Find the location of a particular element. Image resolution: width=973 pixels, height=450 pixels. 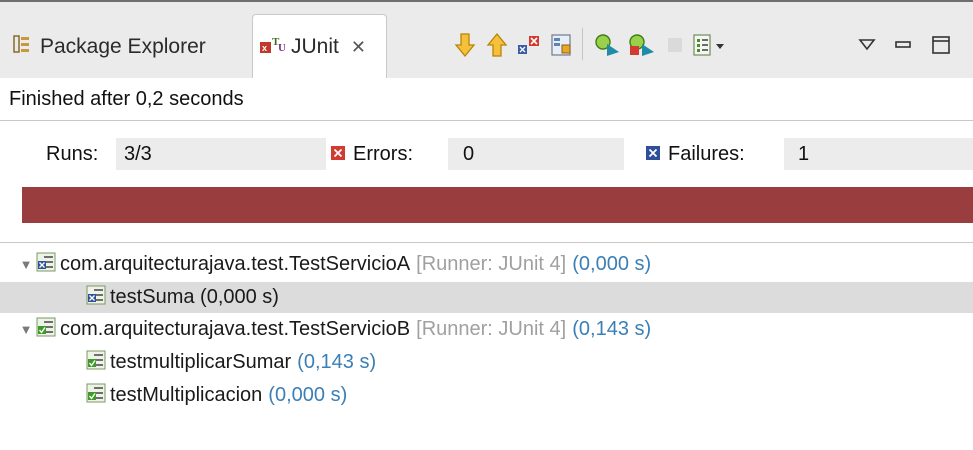

failed-test-icon is located at coordinates (96, 298).